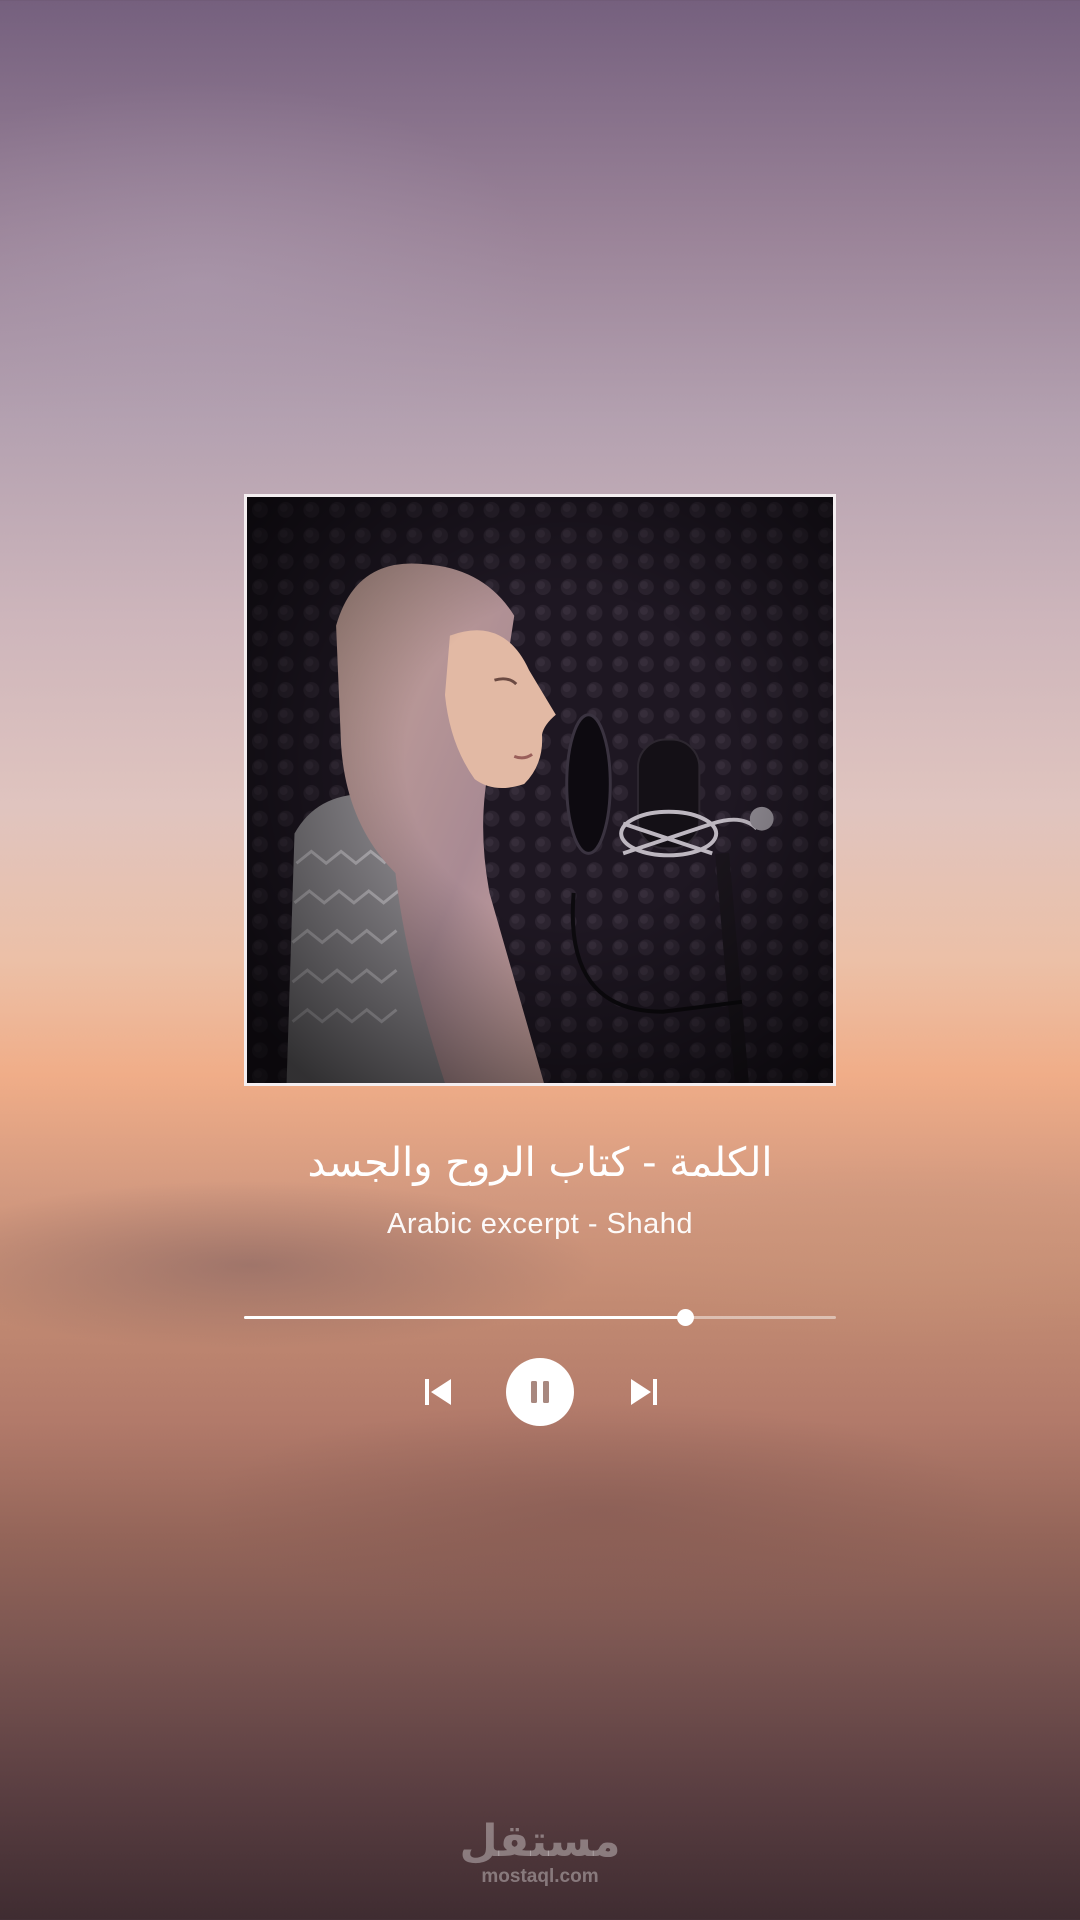 The image size is (1080, 1920). I want to click on next-button, so click(644, 1392).